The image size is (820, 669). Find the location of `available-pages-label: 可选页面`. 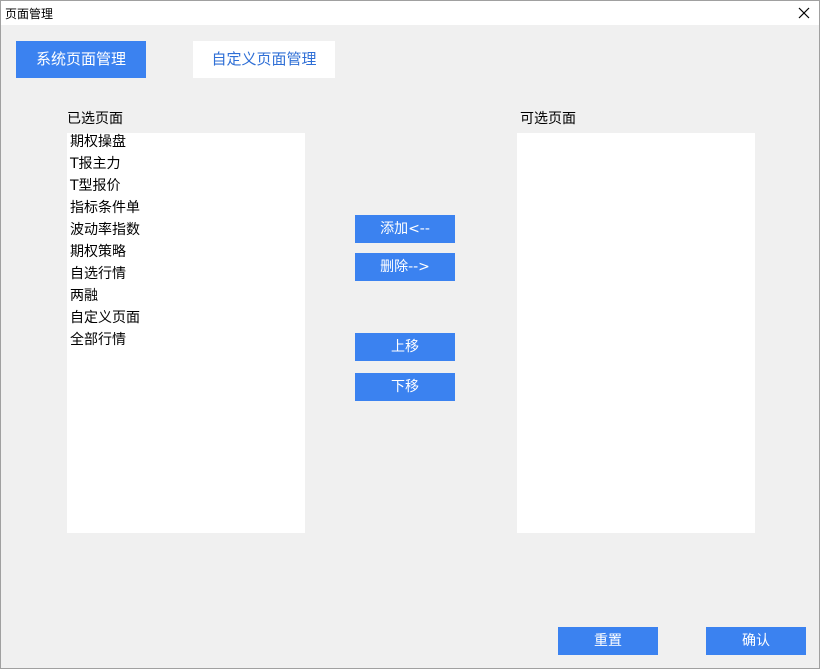

available-pages-label: 可选页面 is located at coordinates (548, 119).